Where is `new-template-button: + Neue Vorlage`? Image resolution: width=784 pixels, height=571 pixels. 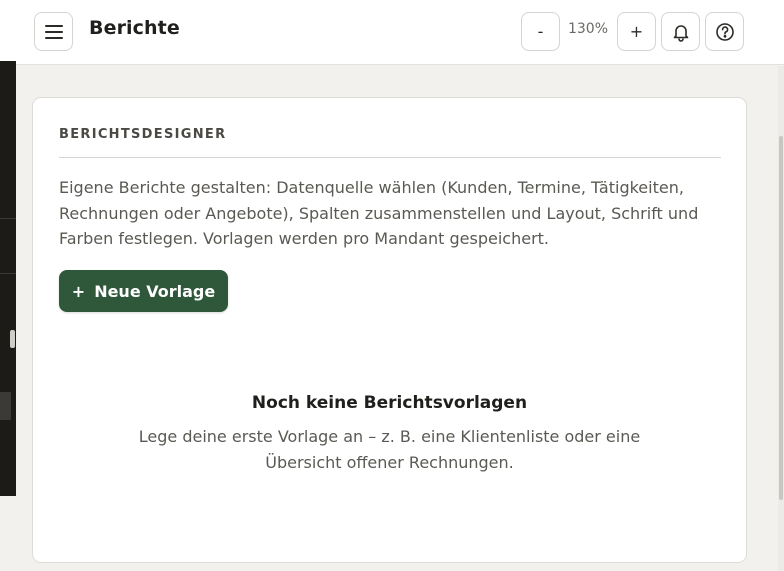
new-template-button: + Neue Vorlage is located at coordinates (143, 291).